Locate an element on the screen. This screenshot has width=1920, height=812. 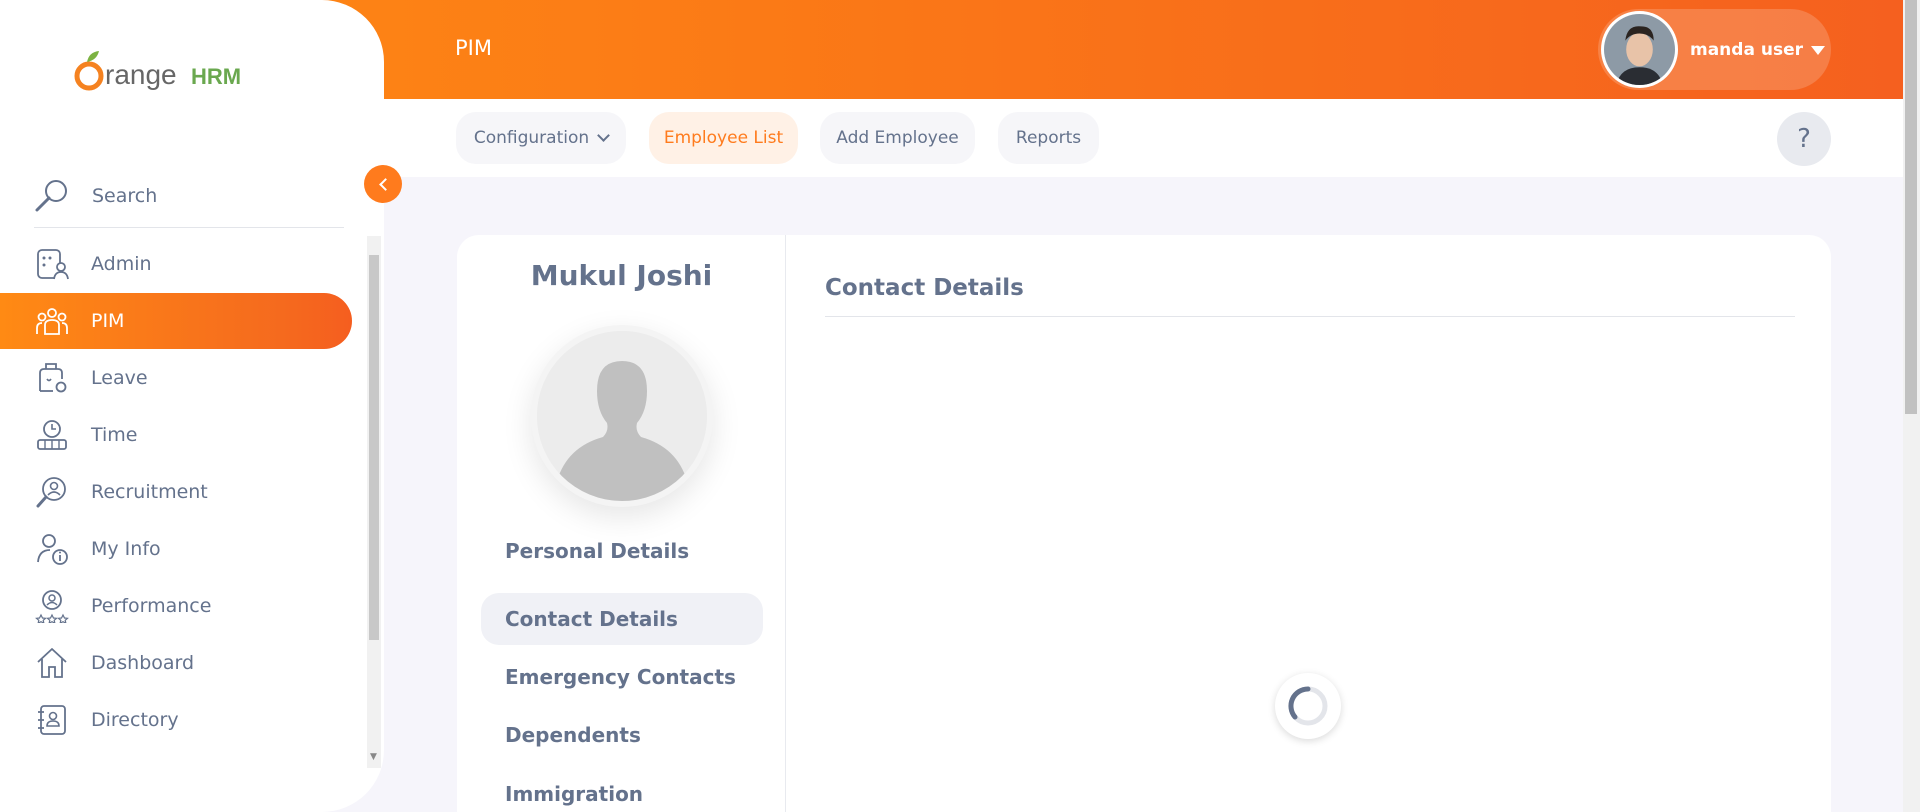
sidebar-item-label: Recruitment is located at coordinates (149, 492).